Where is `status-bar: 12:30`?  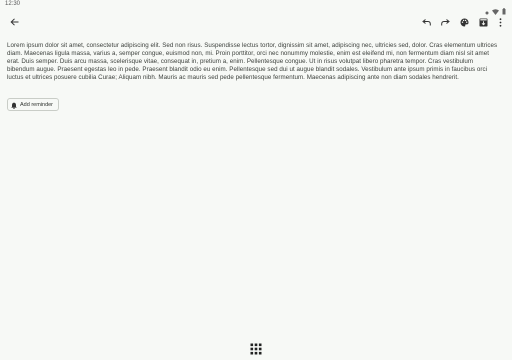
status-bar: 12:30 is located at coordinates (256, 7).